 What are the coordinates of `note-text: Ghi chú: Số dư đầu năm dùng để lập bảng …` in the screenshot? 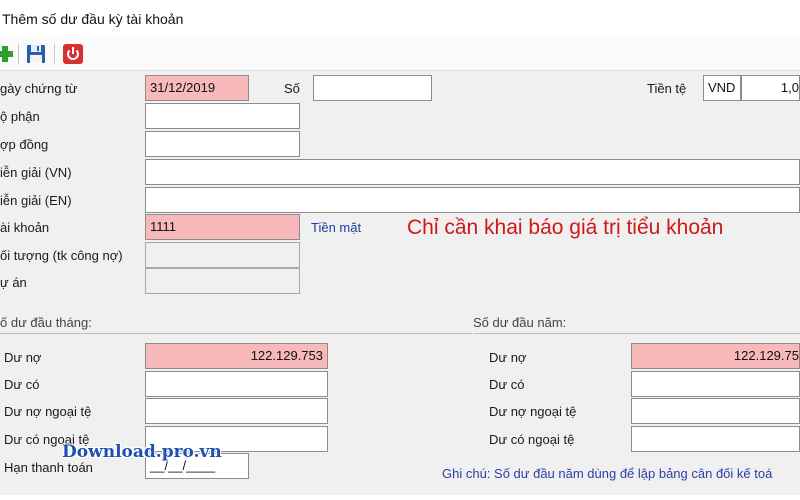 It's located at (607, 473).